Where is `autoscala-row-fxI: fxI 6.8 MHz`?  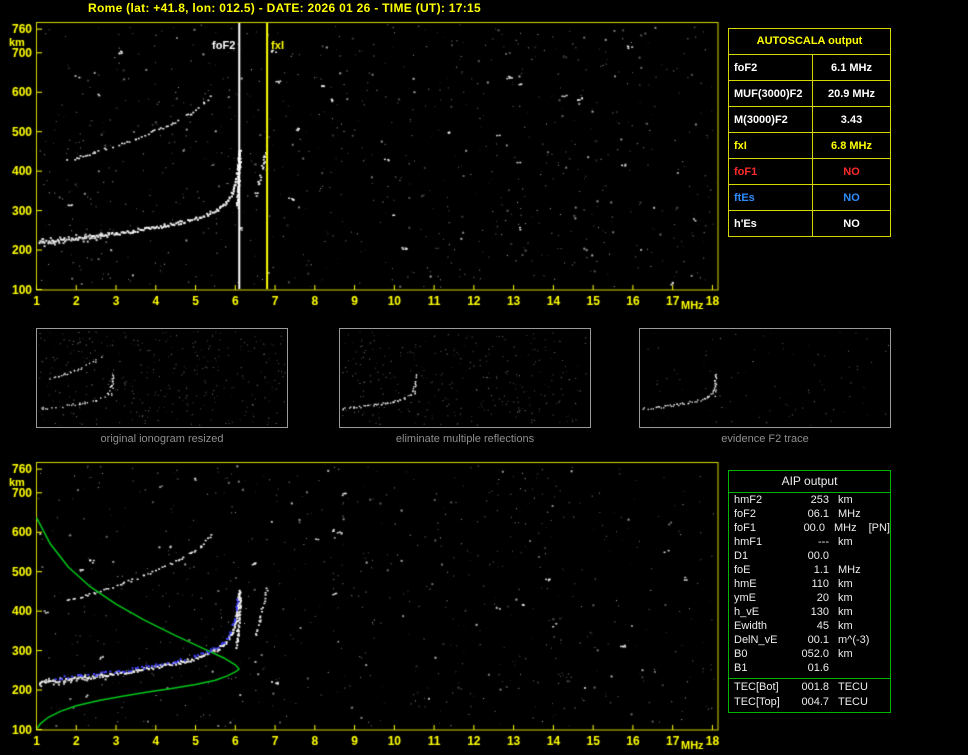
autoscala-row-fxI: fxI 6.8 MHz is located at coordinates (809, 145).